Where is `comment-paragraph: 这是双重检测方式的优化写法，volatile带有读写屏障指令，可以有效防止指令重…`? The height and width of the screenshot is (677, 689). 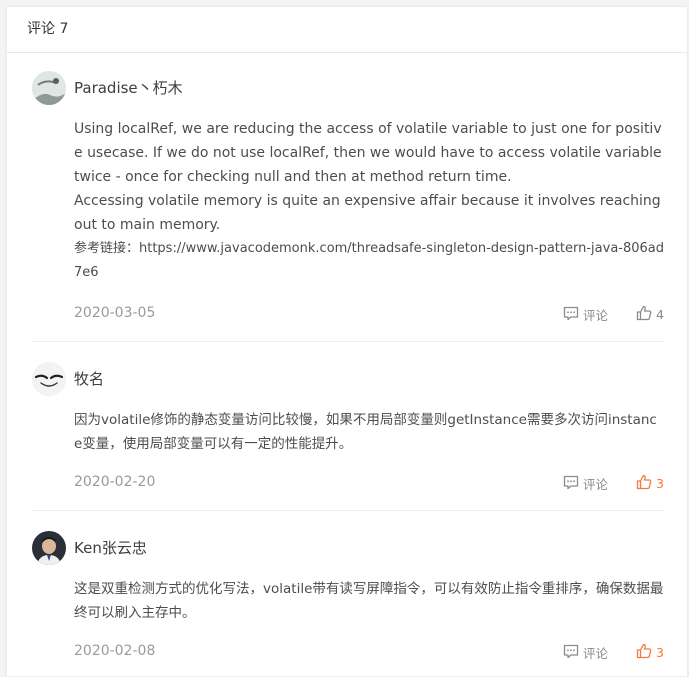 comment-paragraph: 这是双重检测方式的优化写法，volatile带有读写屏障指令，可以有效防止指令重… is located at coordinates (369, 601).